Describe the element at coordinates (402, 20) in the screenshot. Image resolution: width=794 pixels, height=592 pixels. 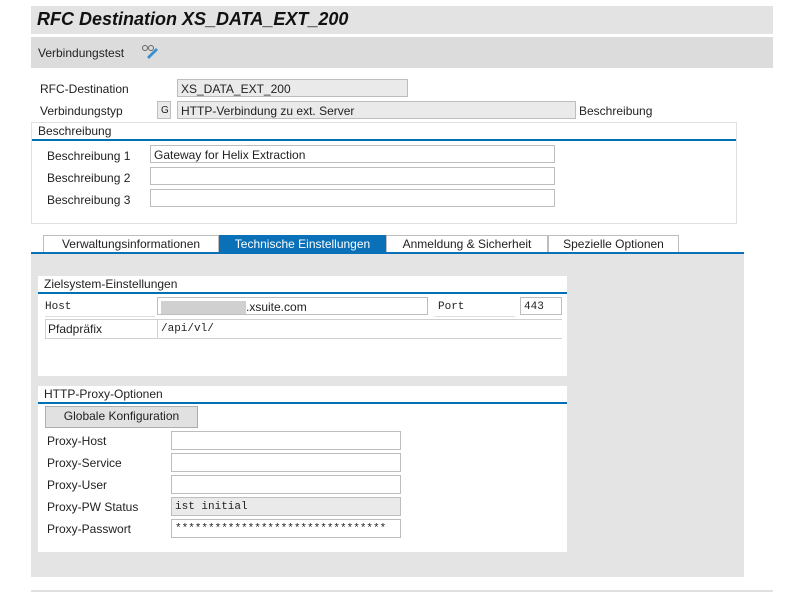
I see `title-bar: RFC Destination XS_DATA_EXT_200` at that location.